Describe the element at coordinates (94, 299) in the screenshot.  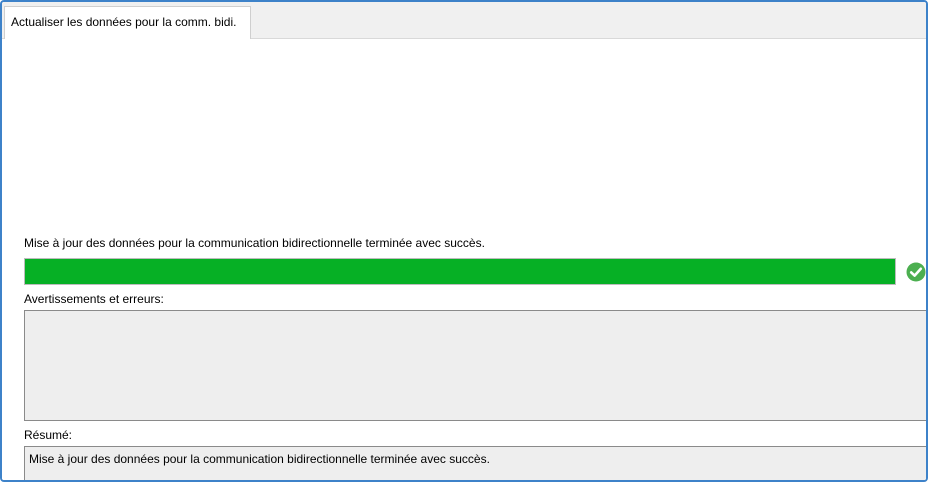
I see `warnings-label: Avertissements et erreurs:` at that location.